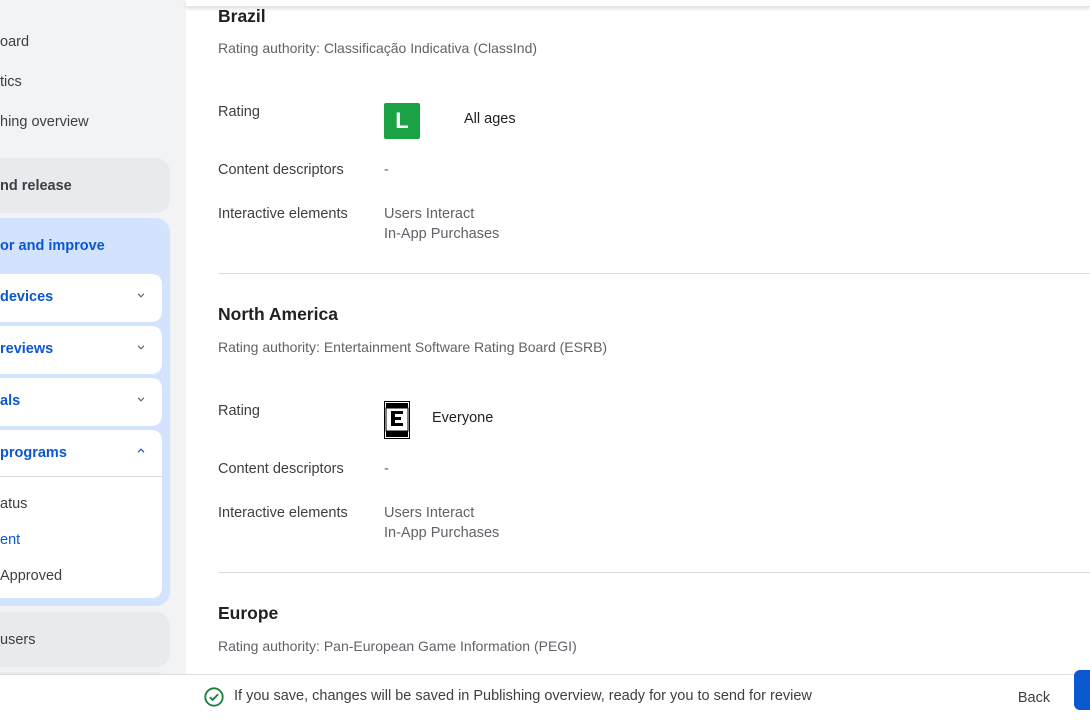 Image resolution: width=1090 pixels, height=723 pixels. I want to click on esrb-everyone-icon, so click(397, 420).